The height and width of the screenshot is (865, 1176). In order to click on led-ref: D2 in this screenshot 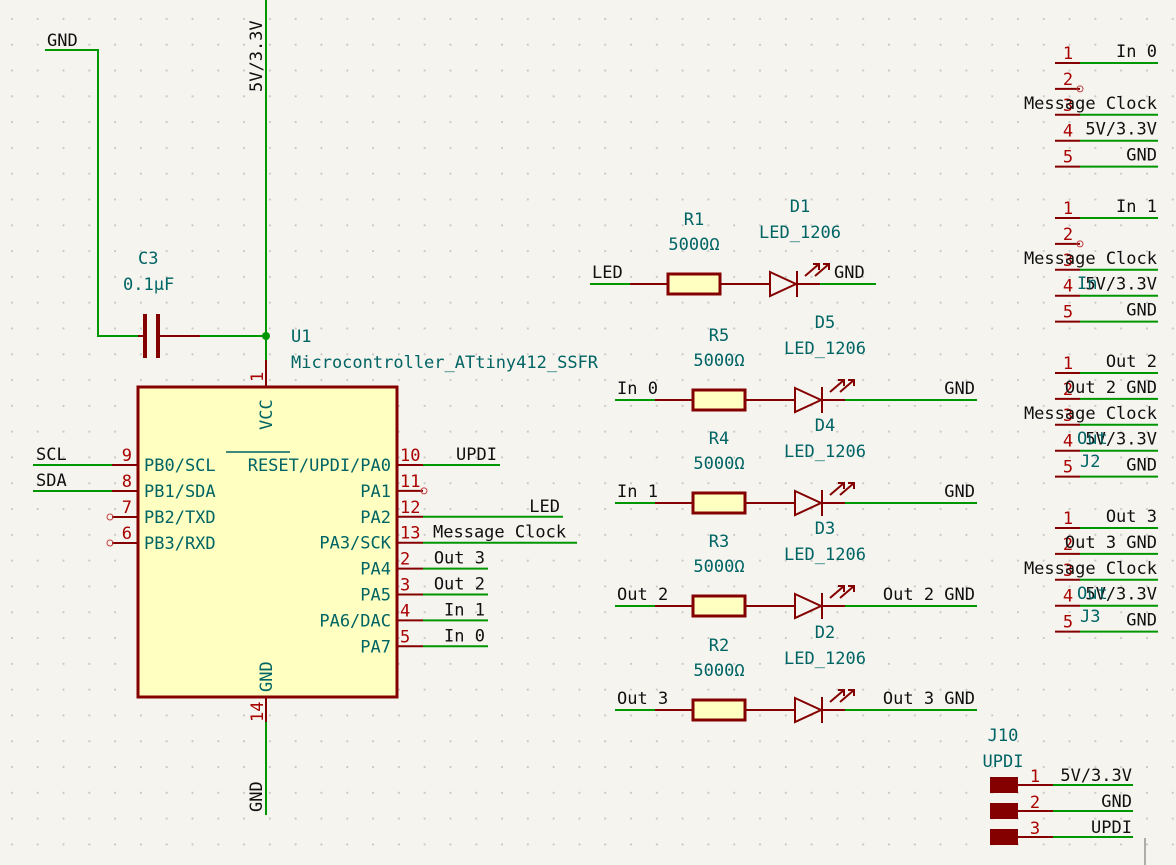, I will do `click(825, 633)`.